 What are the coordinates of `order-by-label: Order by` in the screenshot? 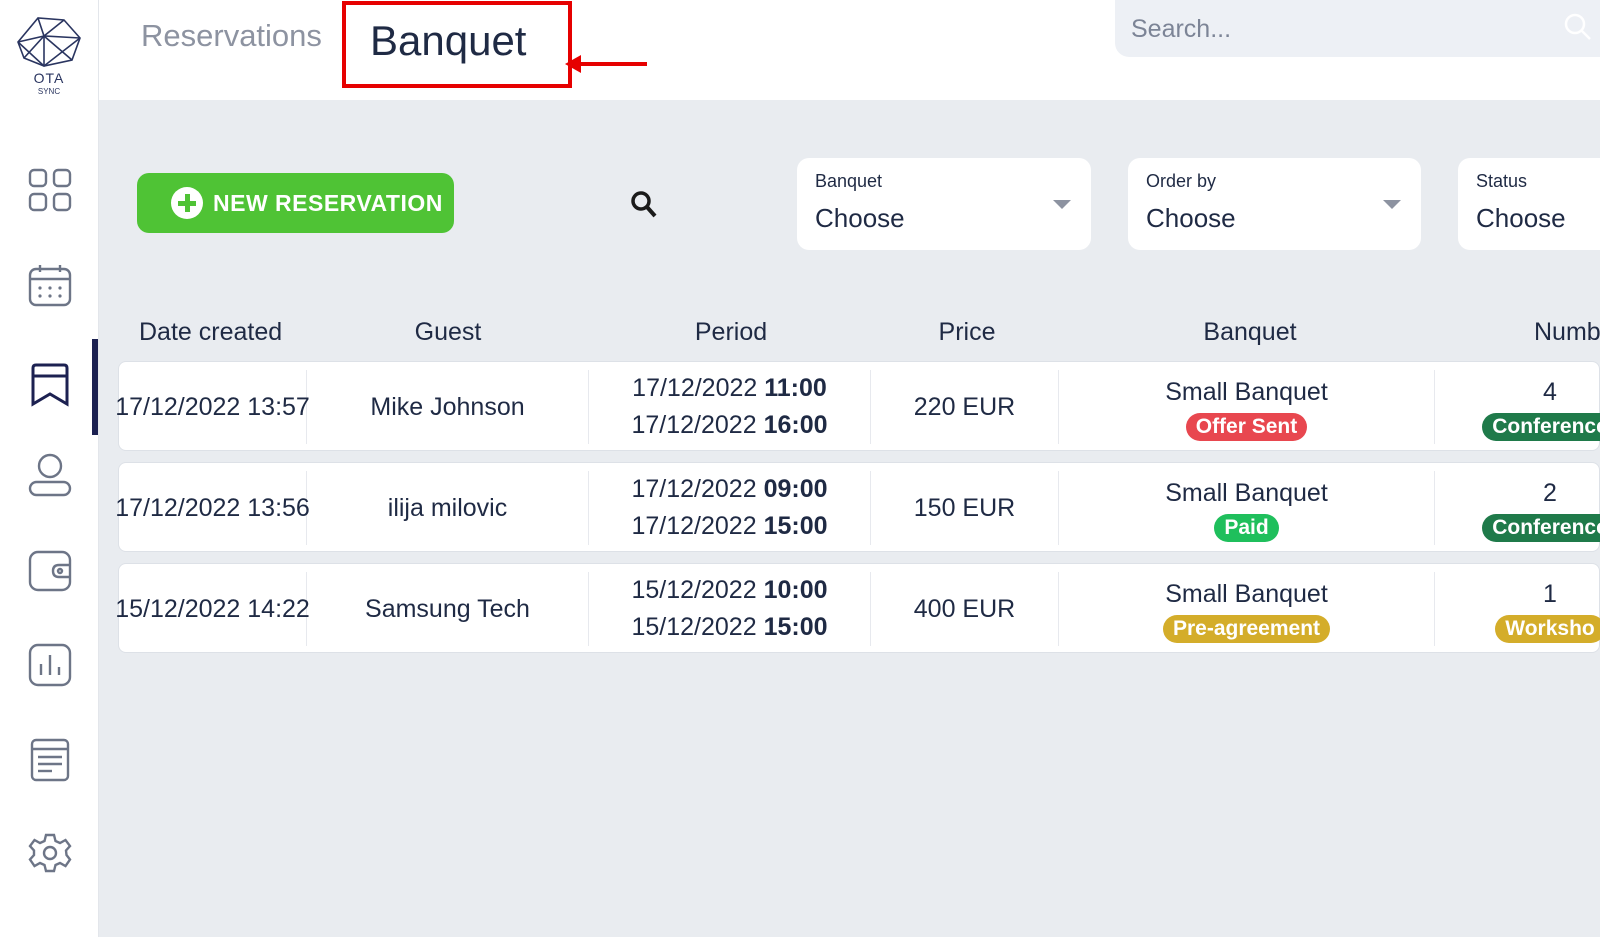 It's located at (1181, 181).